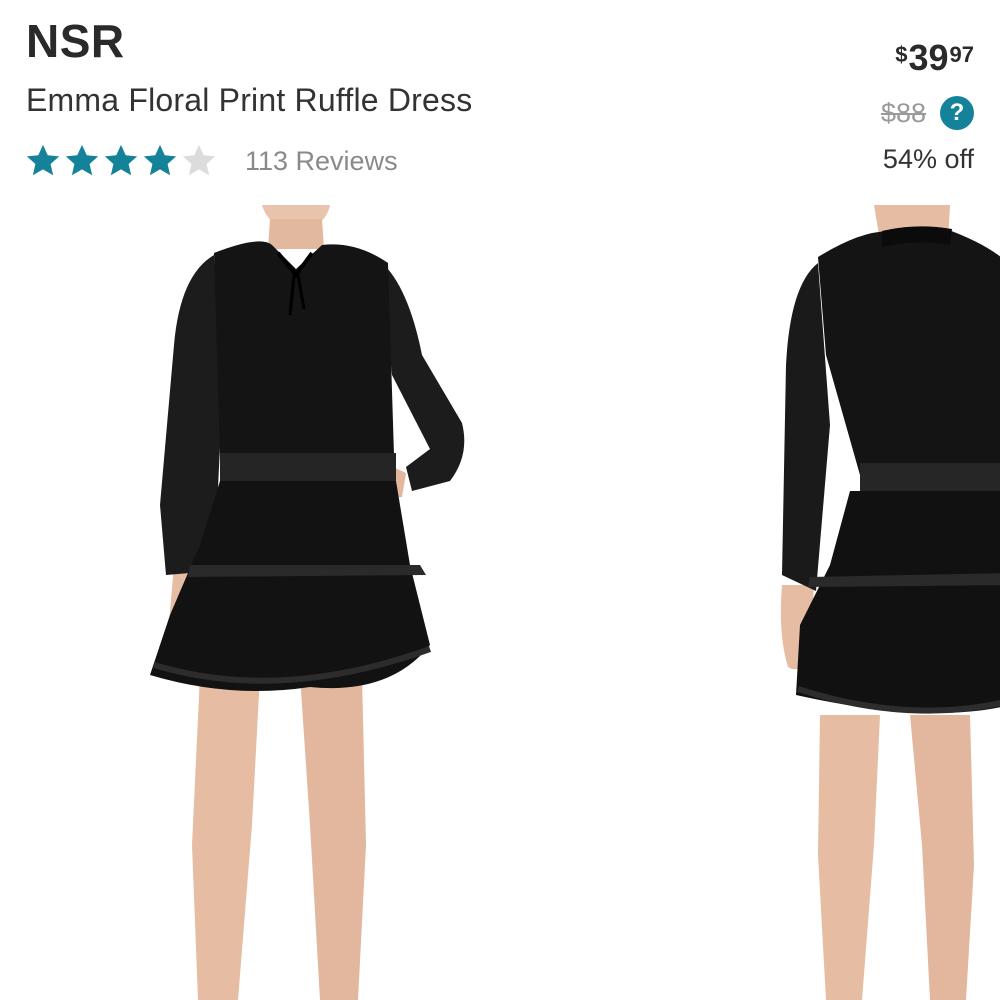 Image resolution: width=1000 pixels, height=1000 pixels. What do you see at coordinates (928, 159) in the screenshot?
I see `discount-label: 54% off` at bounding box center [928, 159].